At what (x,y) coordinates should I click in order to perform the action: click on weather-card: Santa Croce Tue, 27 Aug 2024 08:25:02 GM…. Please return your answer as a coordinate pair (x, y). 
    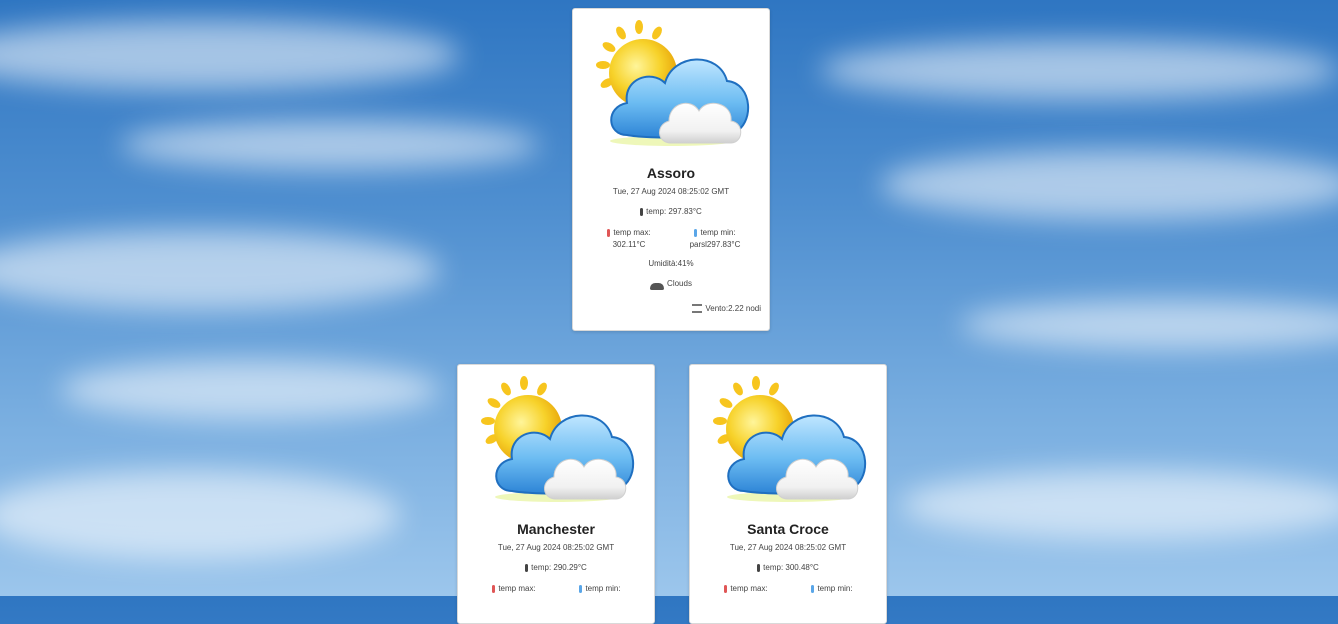
    Looking at the image, I should click on (788, 494).